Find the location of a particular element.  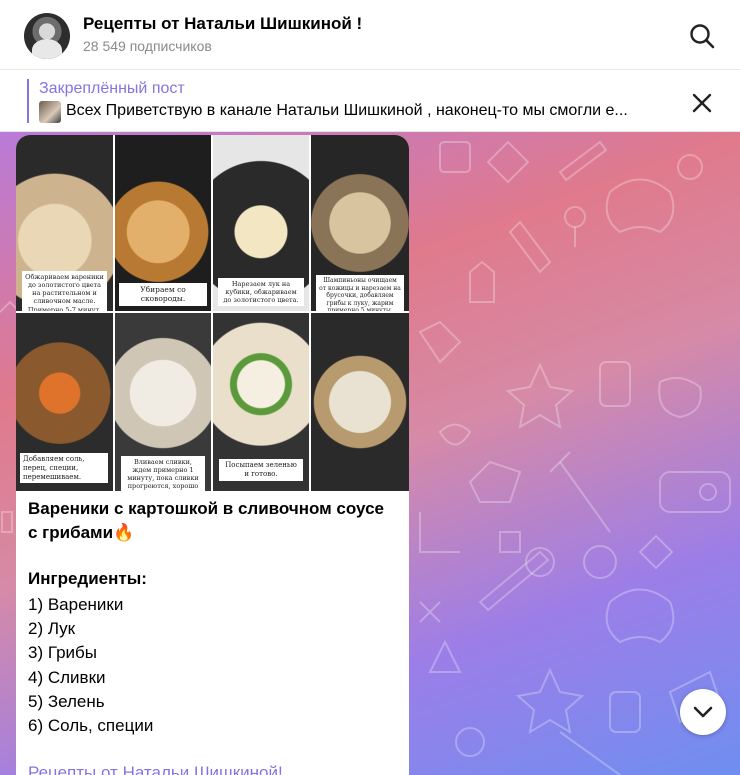

pinned-indicator is located at coordinates (28, 101).